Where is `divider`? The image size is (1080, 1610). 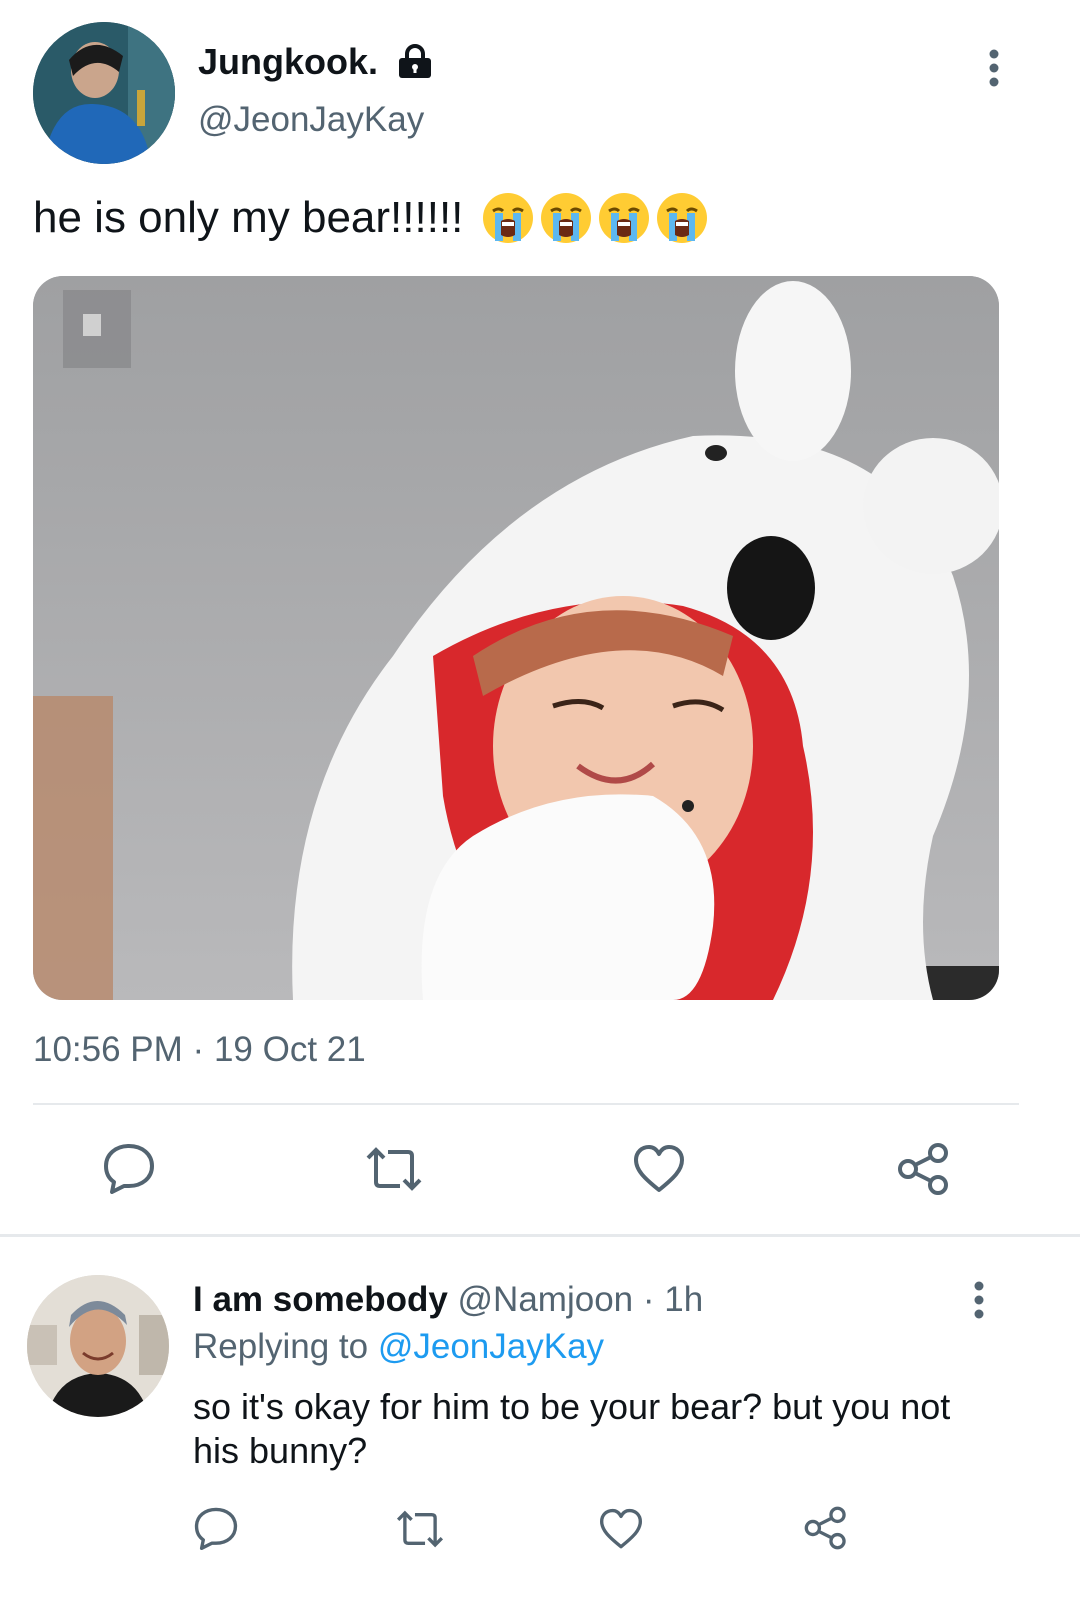 divider is located at coordinates (526, 1104).